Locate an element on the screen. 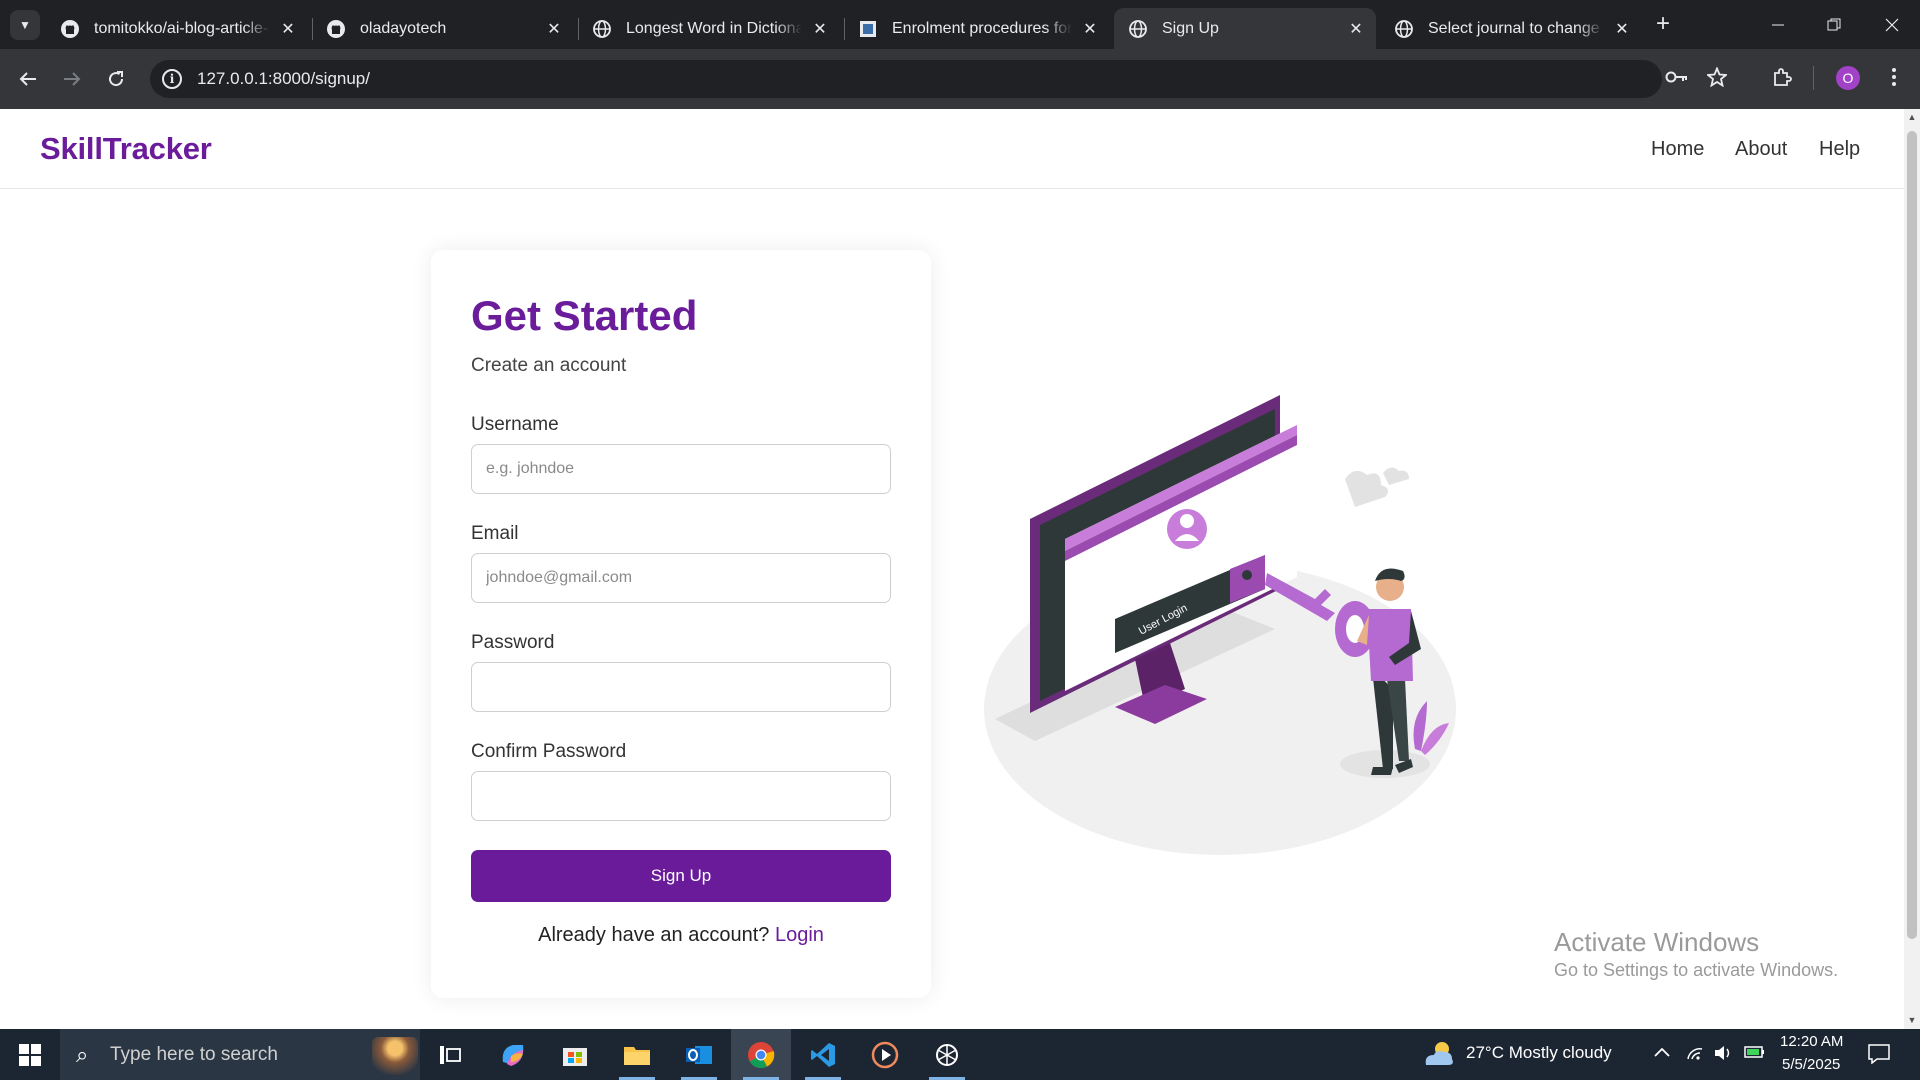 The image size is (1920, 1080). tab-github-oladayotech: oladayotech ✕ is located at coordinates (443, 28).